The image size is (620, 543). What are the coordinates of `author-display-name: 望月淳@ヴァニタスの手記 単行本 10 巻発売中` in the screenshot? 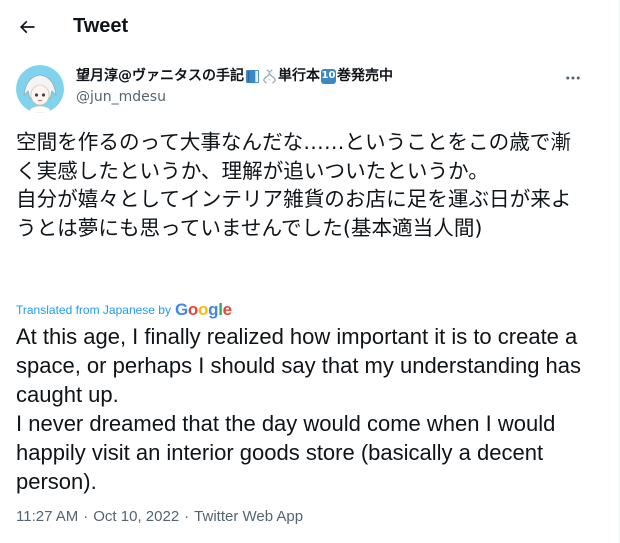 It's located at (234, 76).